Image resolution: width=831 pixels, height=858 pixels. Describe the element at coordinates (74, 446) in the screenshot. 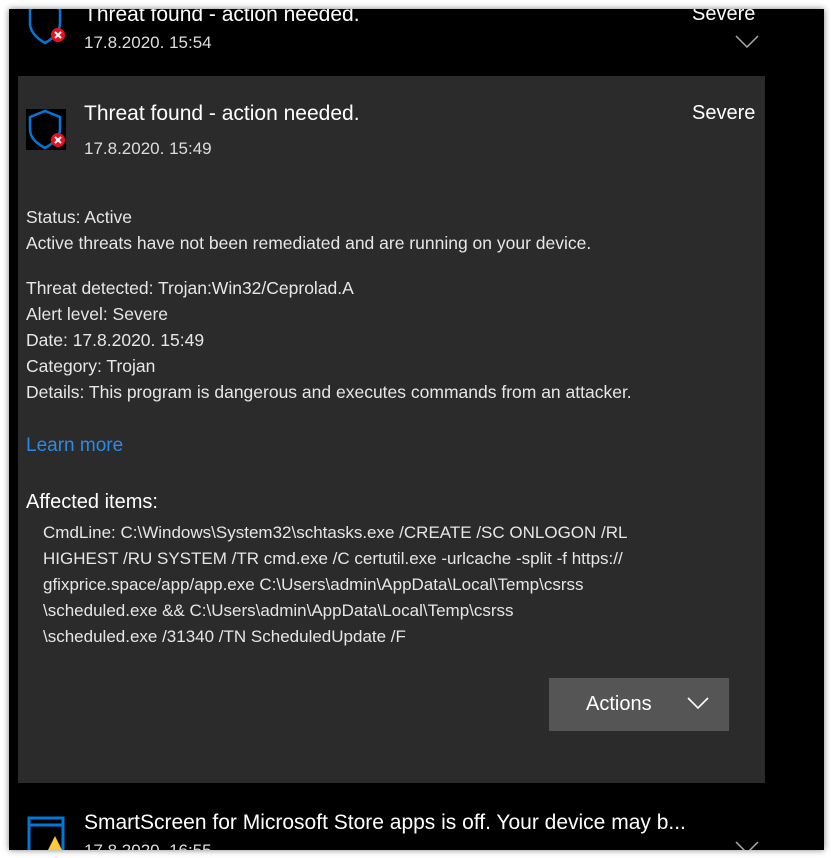

I see `learn-more-link: Learn more` at that location.